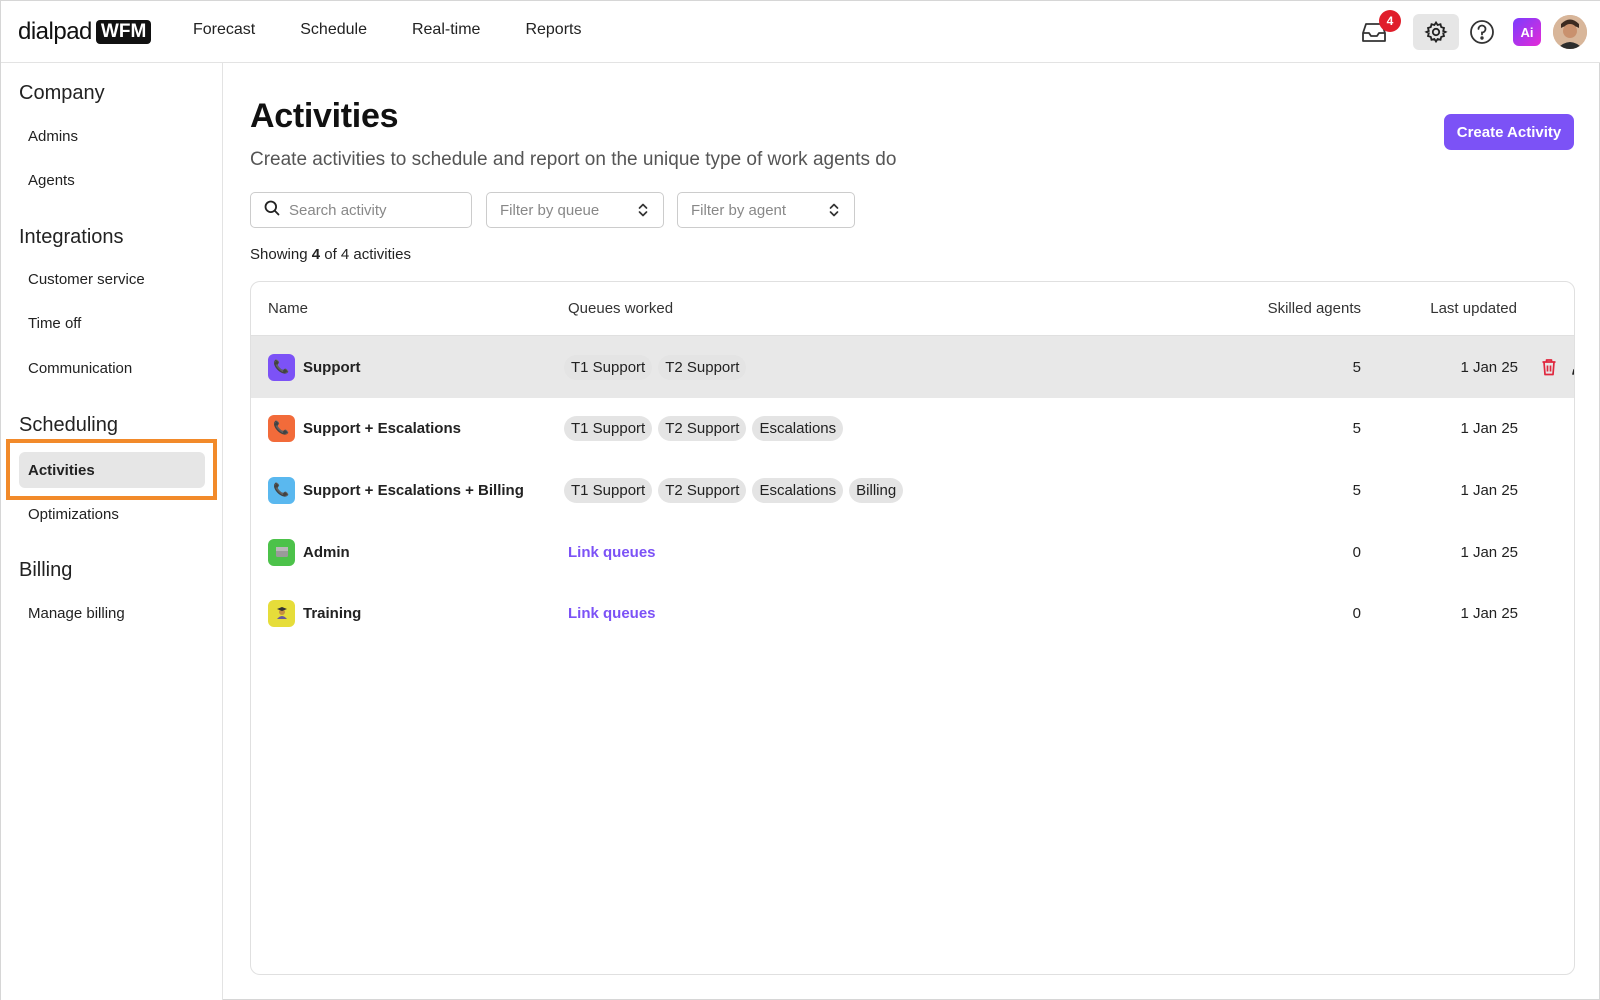 The image size is (1600, 1000). I want to click on column-header-skilled-agents: Skilled agents, so click(1256, 308).